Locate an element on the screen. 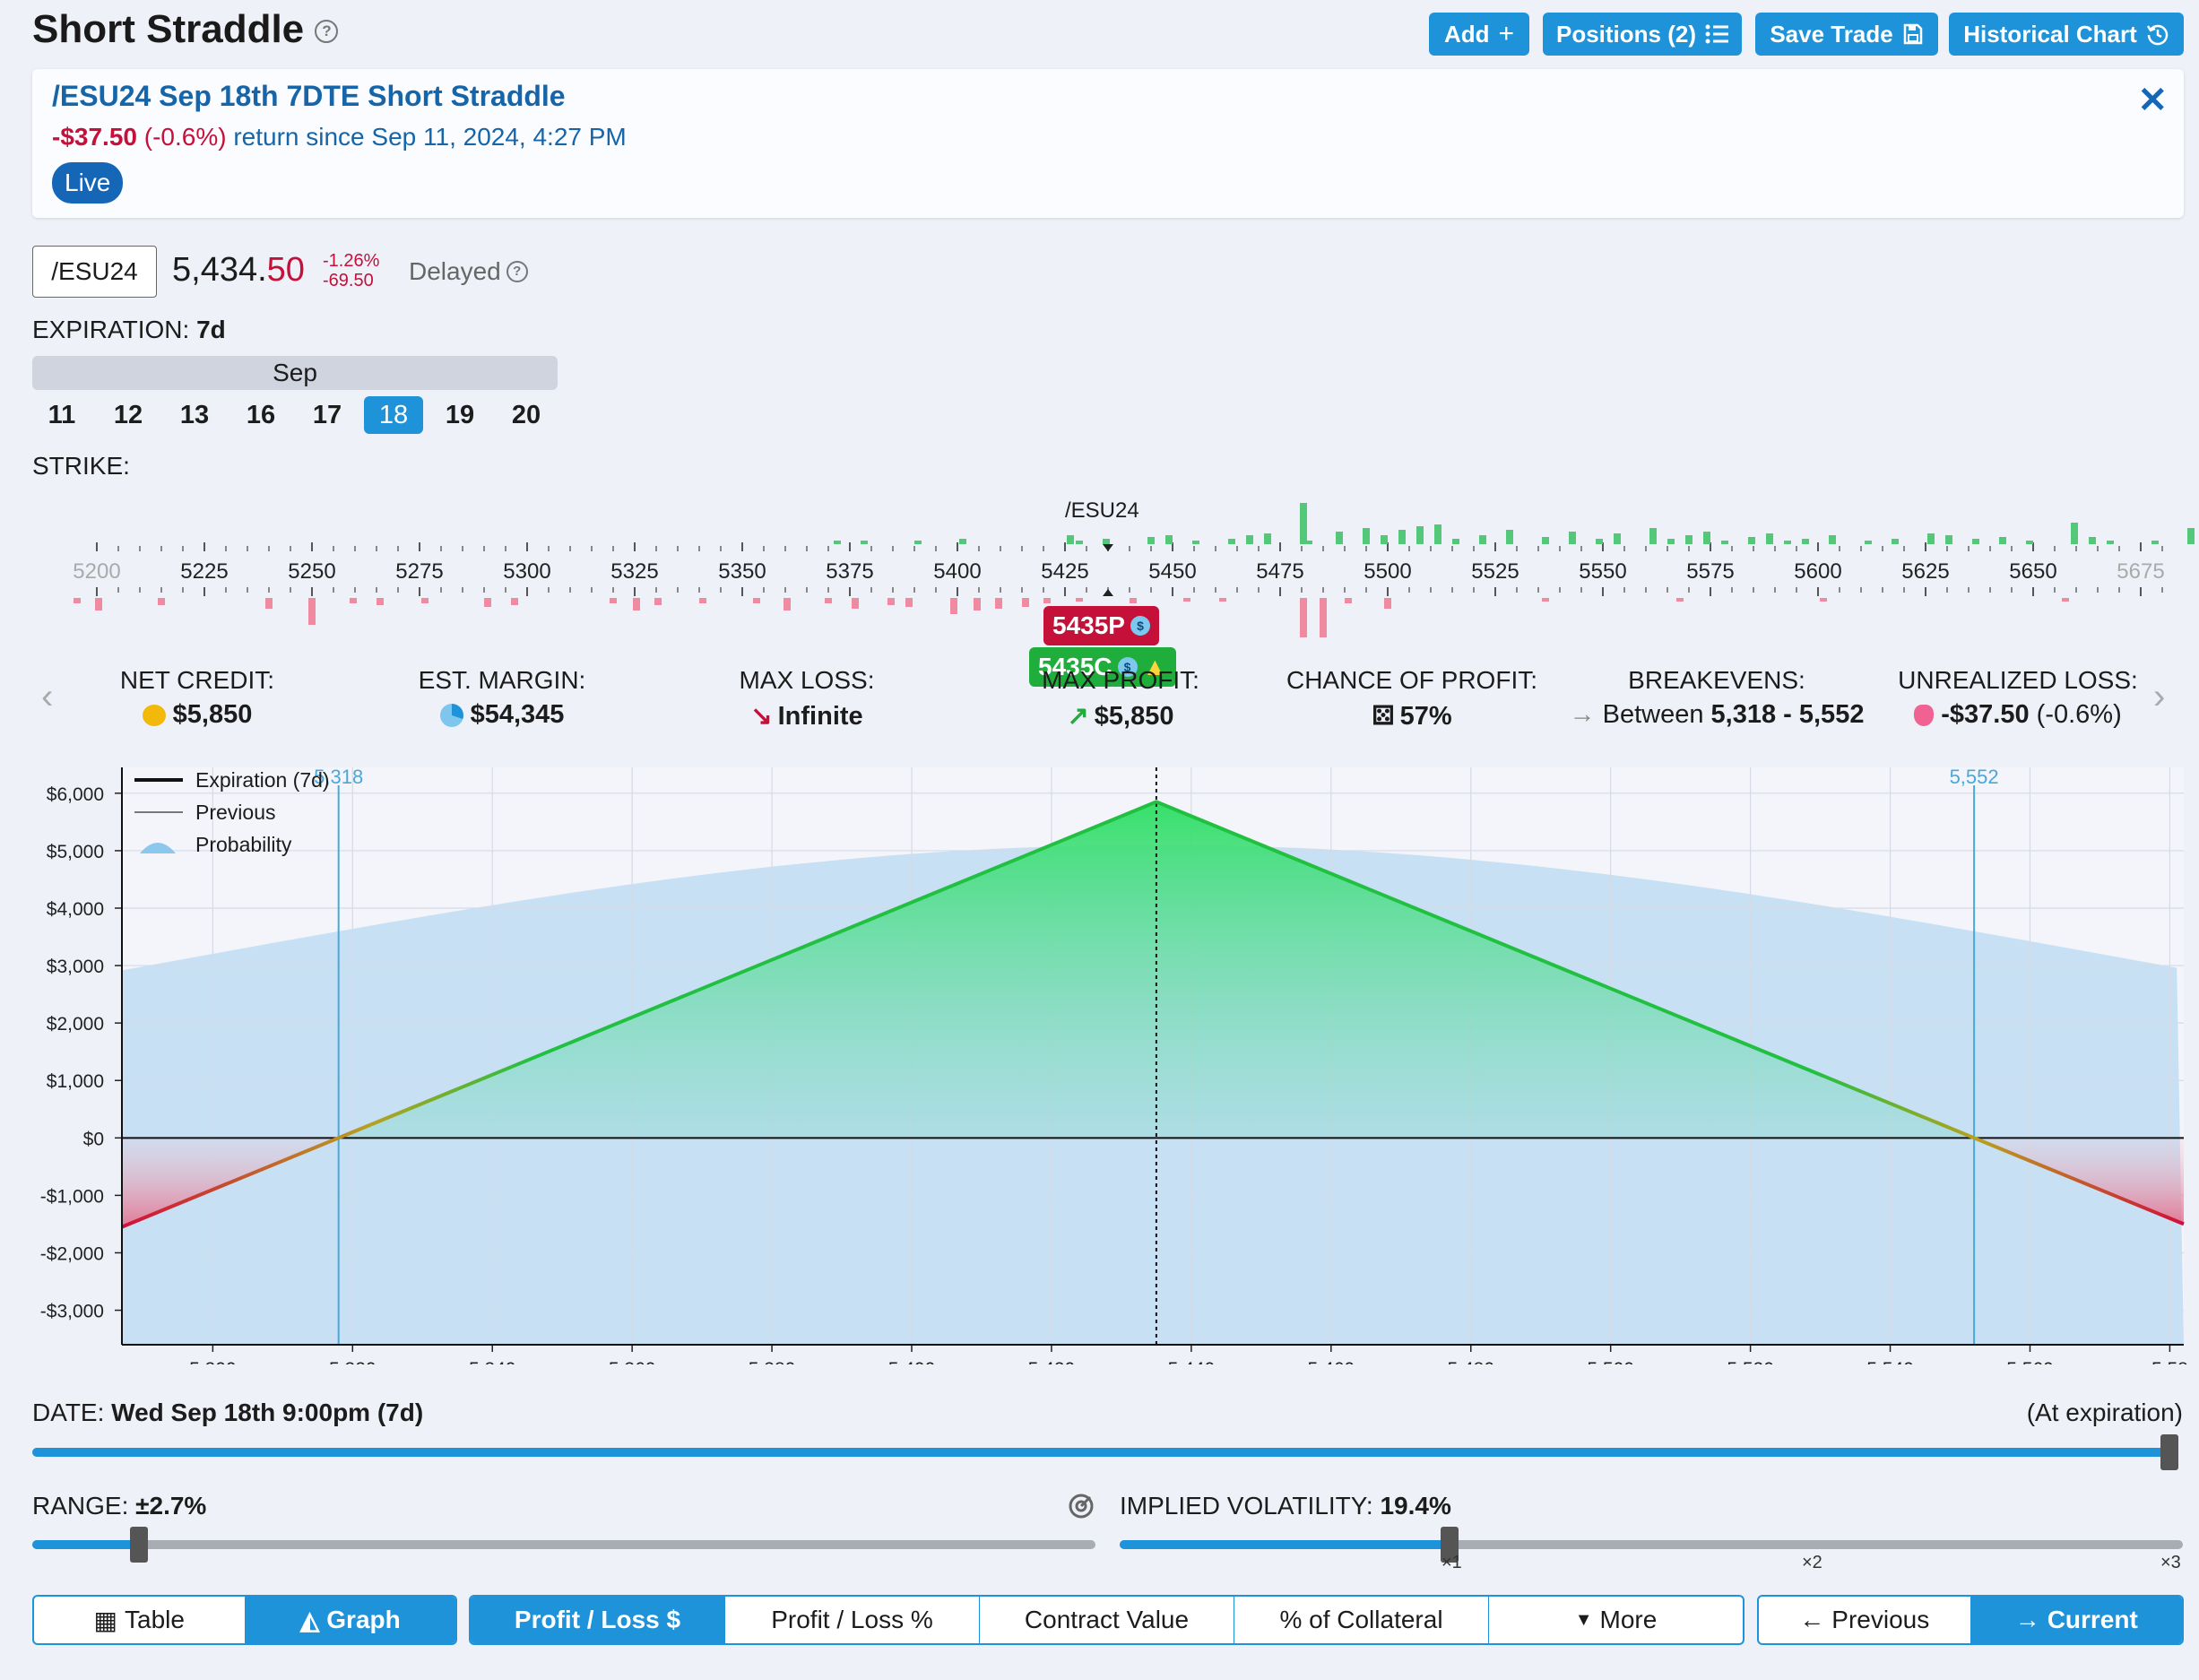  max-profit-value: $5,850 is located at coordinates (1134, 716).